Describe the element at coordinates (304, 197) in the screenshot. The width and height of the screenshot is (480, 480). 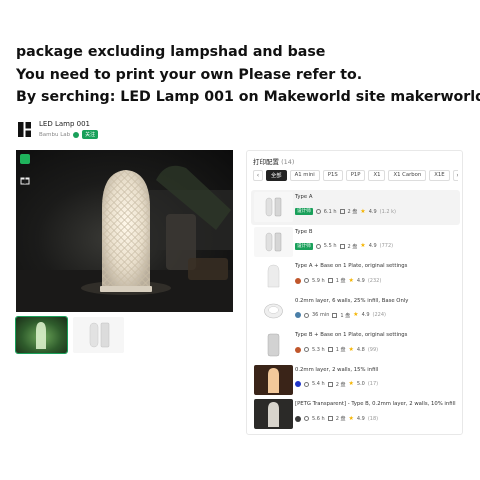
I see `profile-name: Type A` at that location.